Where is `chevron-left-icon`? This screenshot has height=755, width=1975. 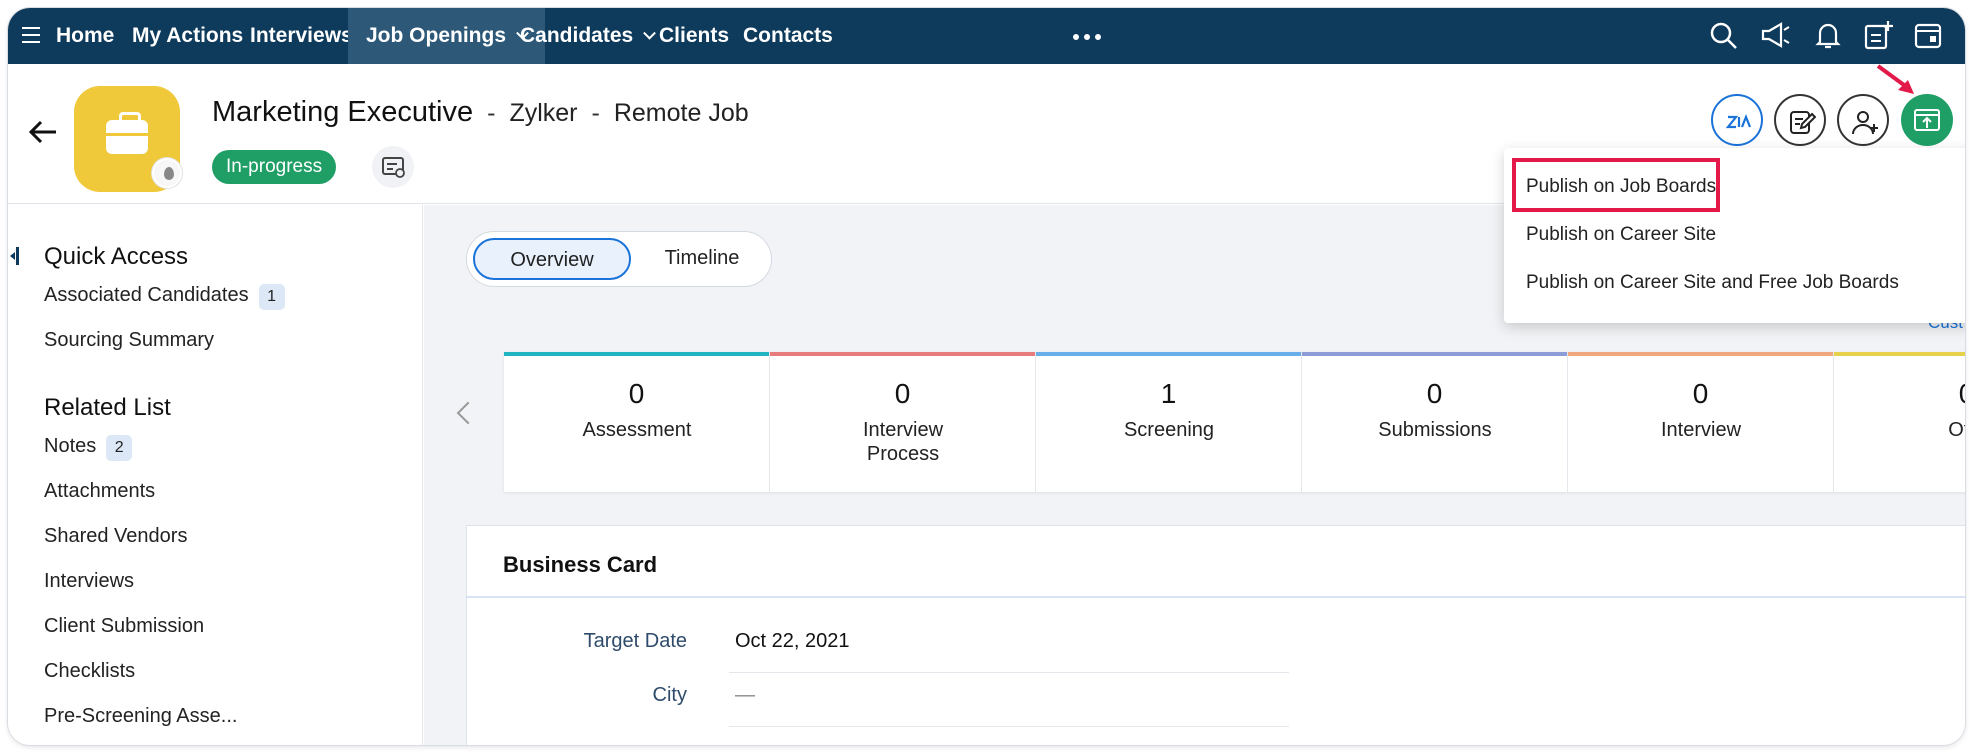
chevron-left-icon is located at coordinates (468, 413).